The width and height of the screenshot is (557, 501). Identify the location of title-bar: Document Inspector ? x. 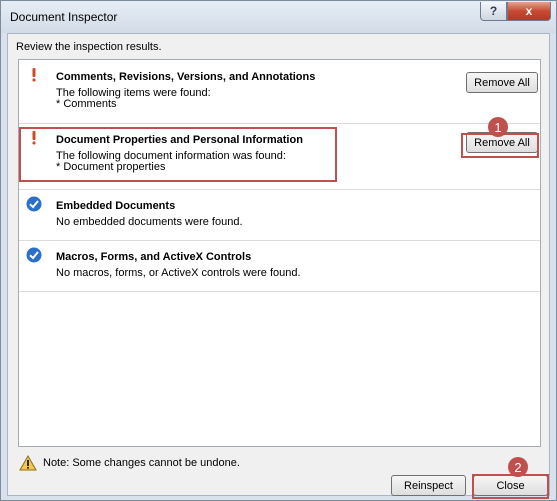
(278, 17).